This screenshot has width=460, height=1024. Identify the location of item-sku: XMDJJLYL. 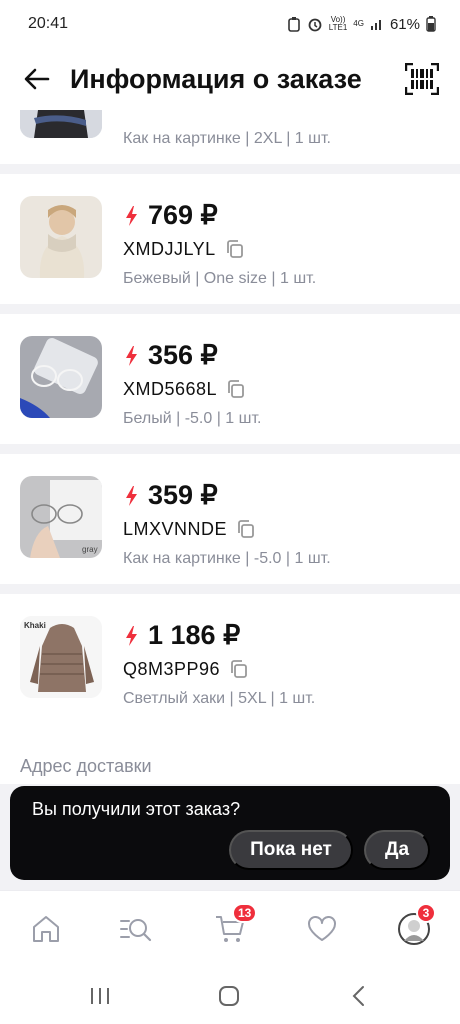
(169, 248).